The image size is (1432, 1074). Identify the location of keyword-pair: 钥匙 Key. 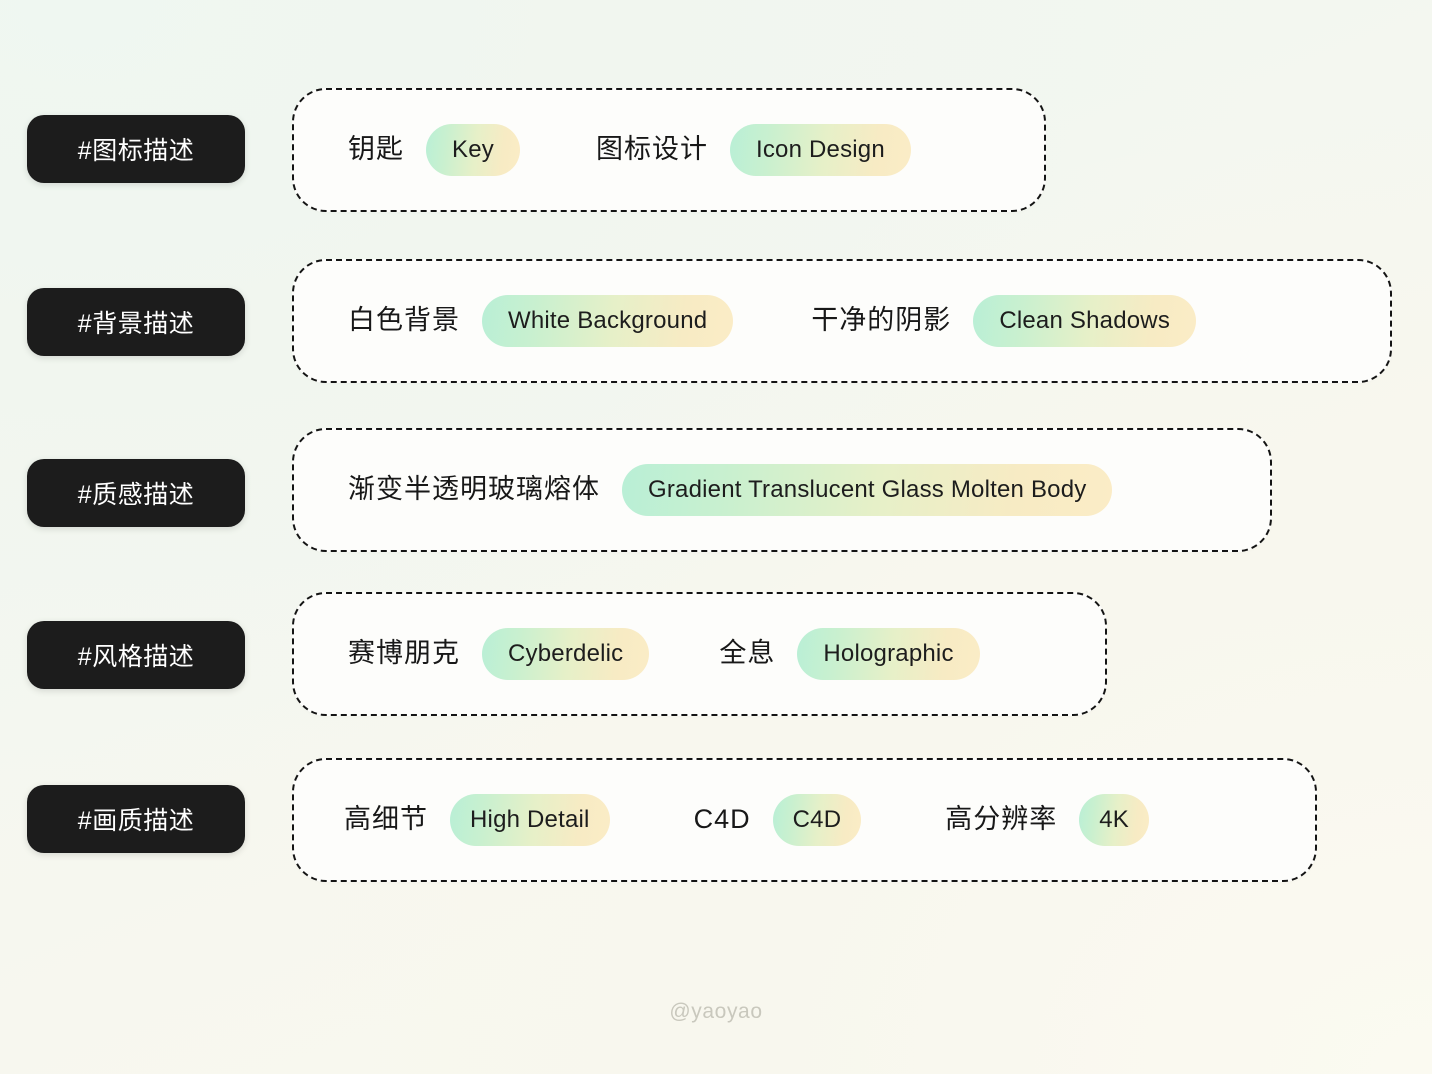
(434, 150).